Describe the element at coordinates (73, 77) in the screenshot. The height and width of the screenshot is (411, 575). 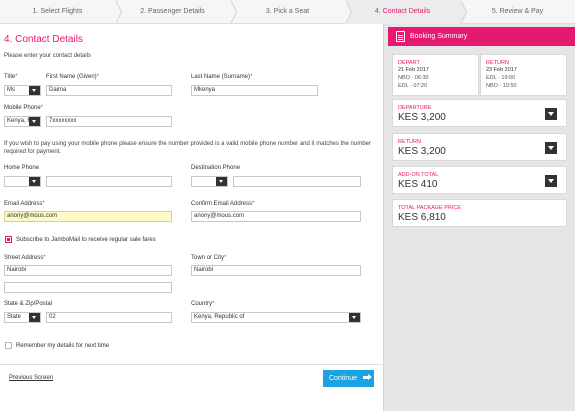
I see `first-name-label: First Name (Given)*` at that location.